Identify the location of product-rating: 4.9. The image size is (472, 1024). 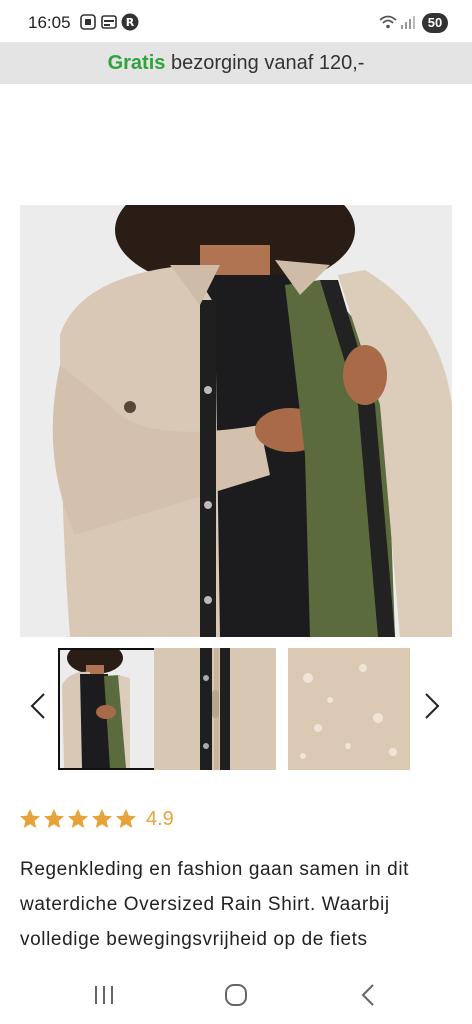
(96, 819).